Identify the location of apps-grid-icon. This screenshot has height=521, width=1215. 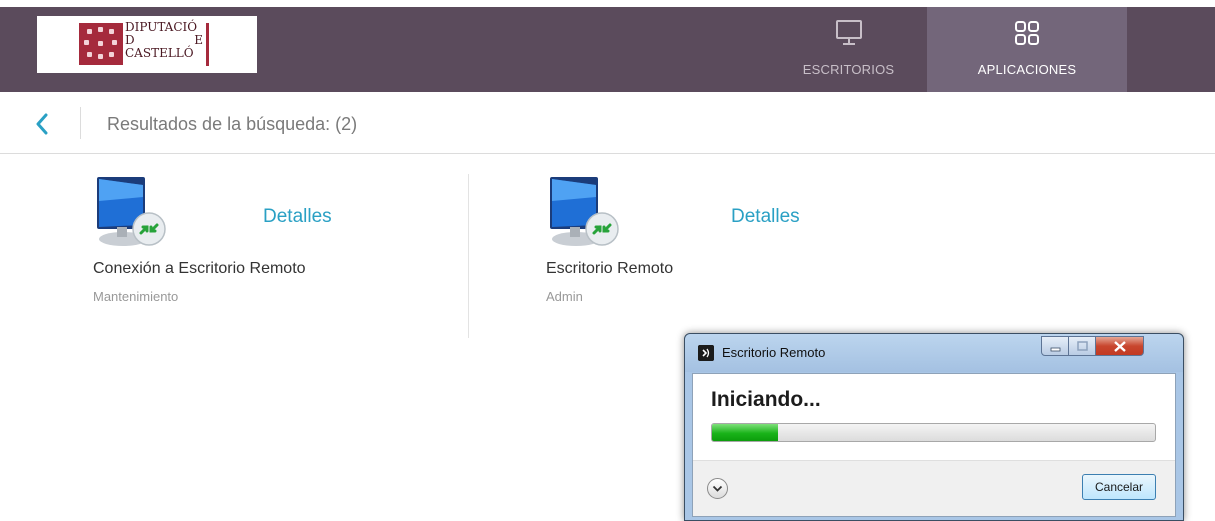
(1027, 33).